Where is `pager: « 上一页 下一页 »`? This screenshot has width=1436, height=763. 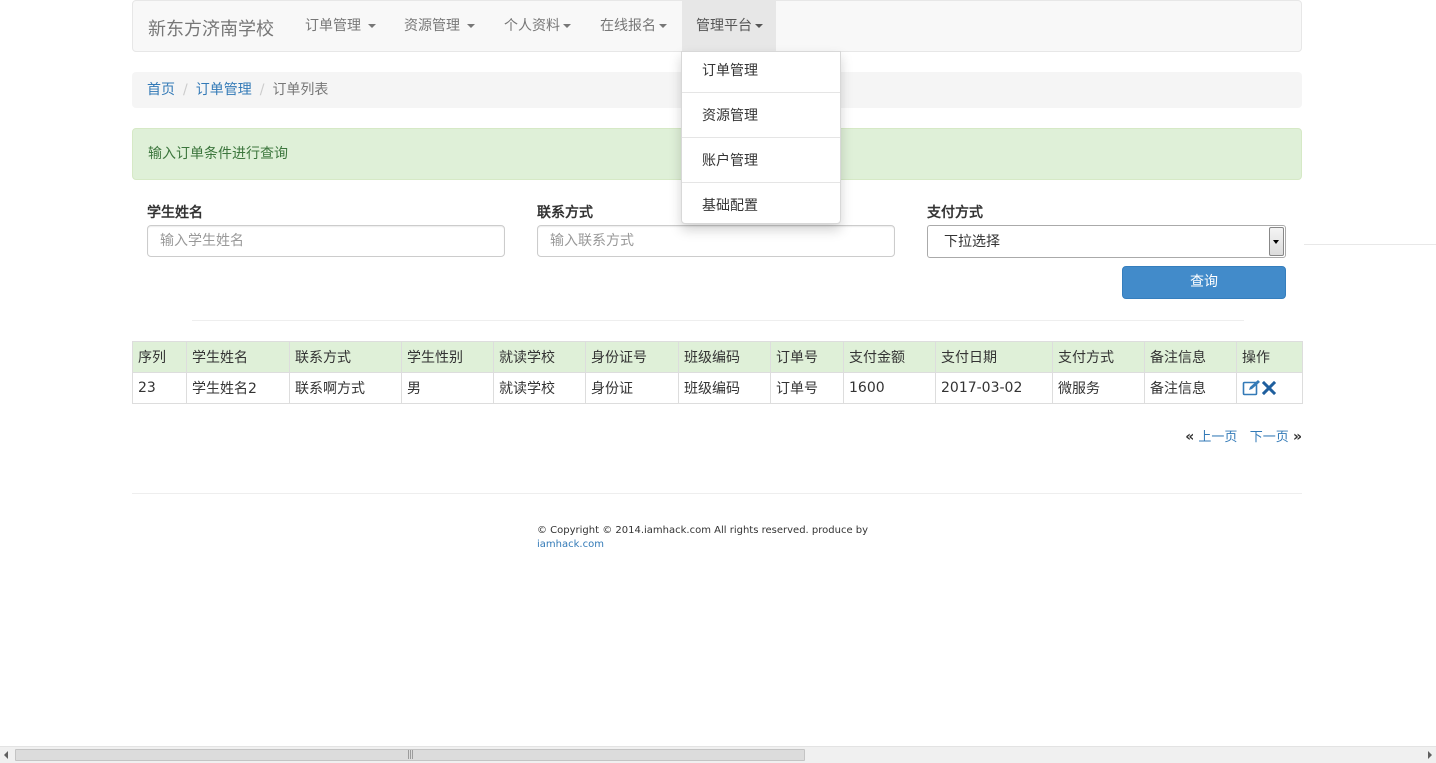
pager: « 上一页 下一页 » is located at coordinates (1243, 435).